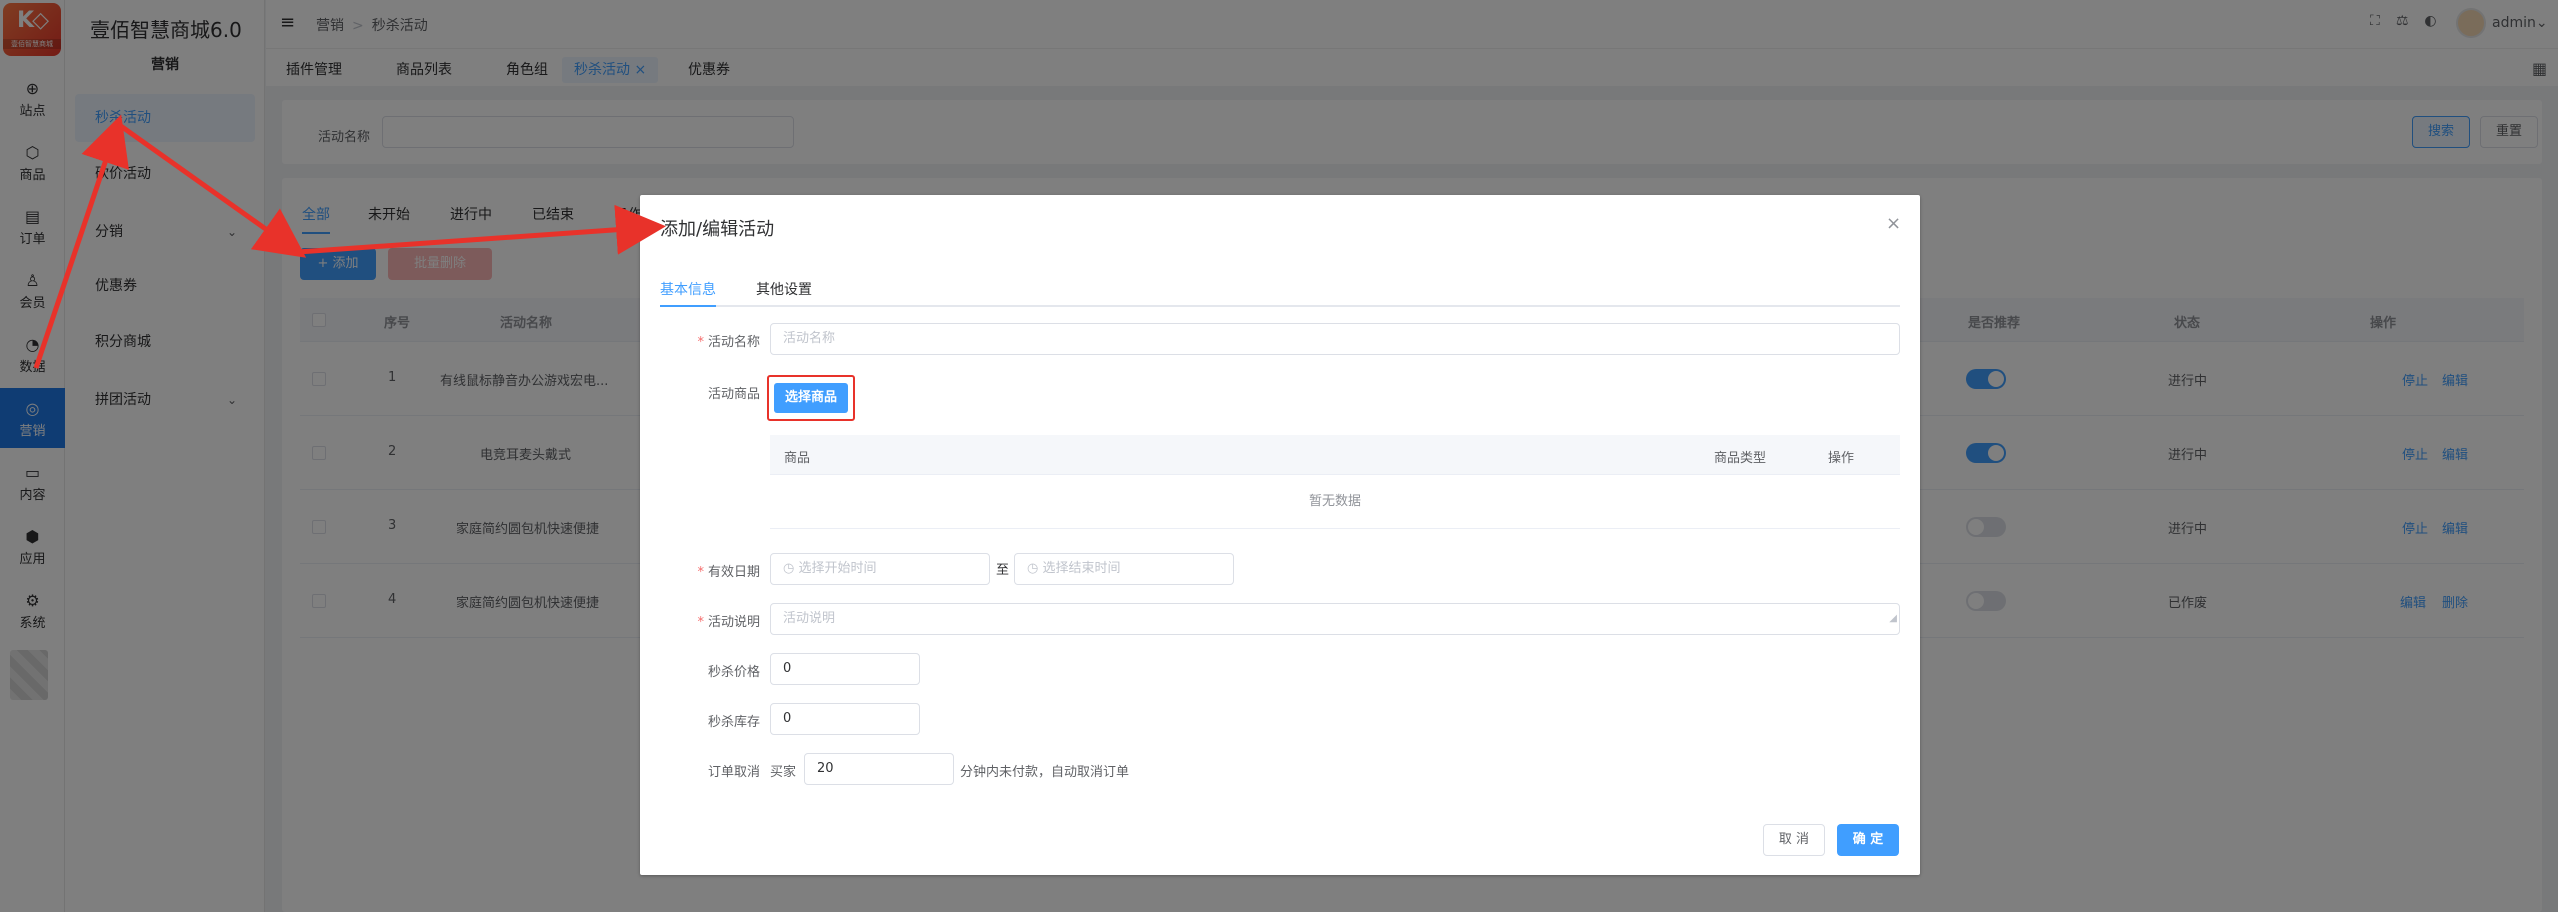 This screenshot has width=2558, height=912. Describe the element at coordinates (1740, 458) in the screenshot. I see `col-goods-type: 商品类型` at that location.